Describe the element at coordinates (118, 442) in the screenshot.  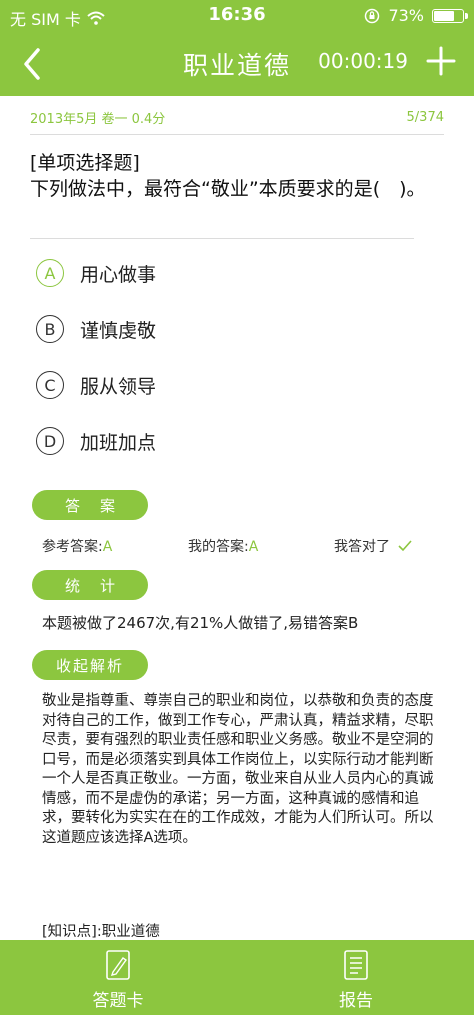
I see `option-text: 加班加点` at that location.